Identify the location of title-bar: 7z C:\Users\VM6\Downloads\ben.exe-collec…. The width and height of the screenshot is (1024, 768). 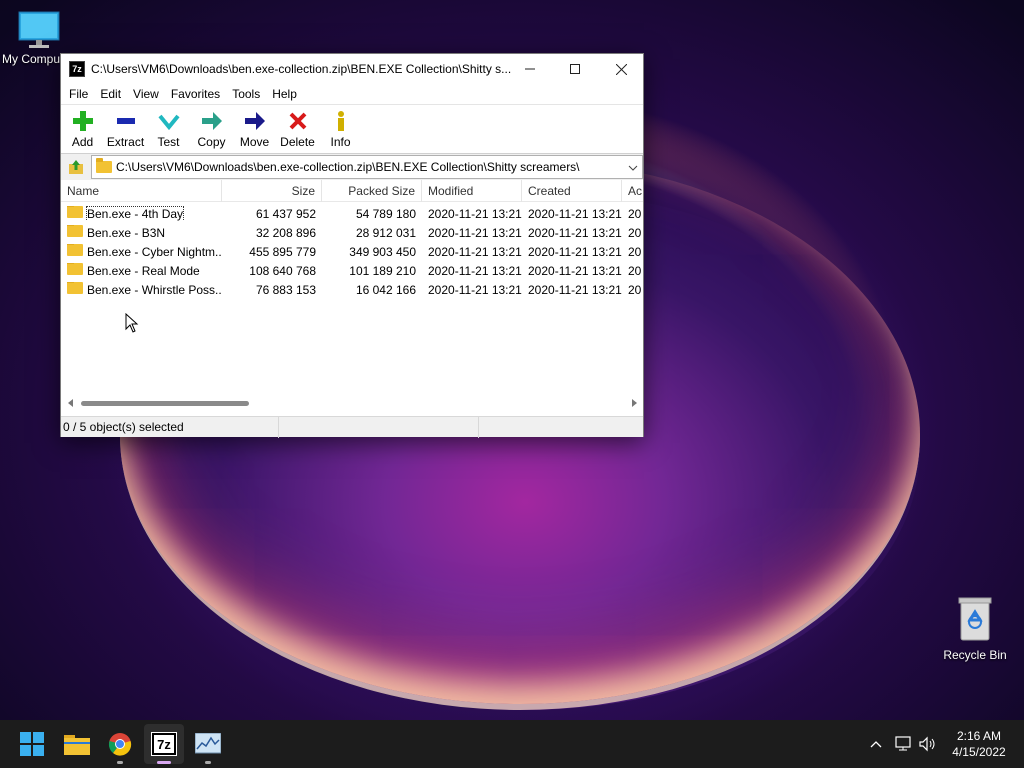
(352, 69).